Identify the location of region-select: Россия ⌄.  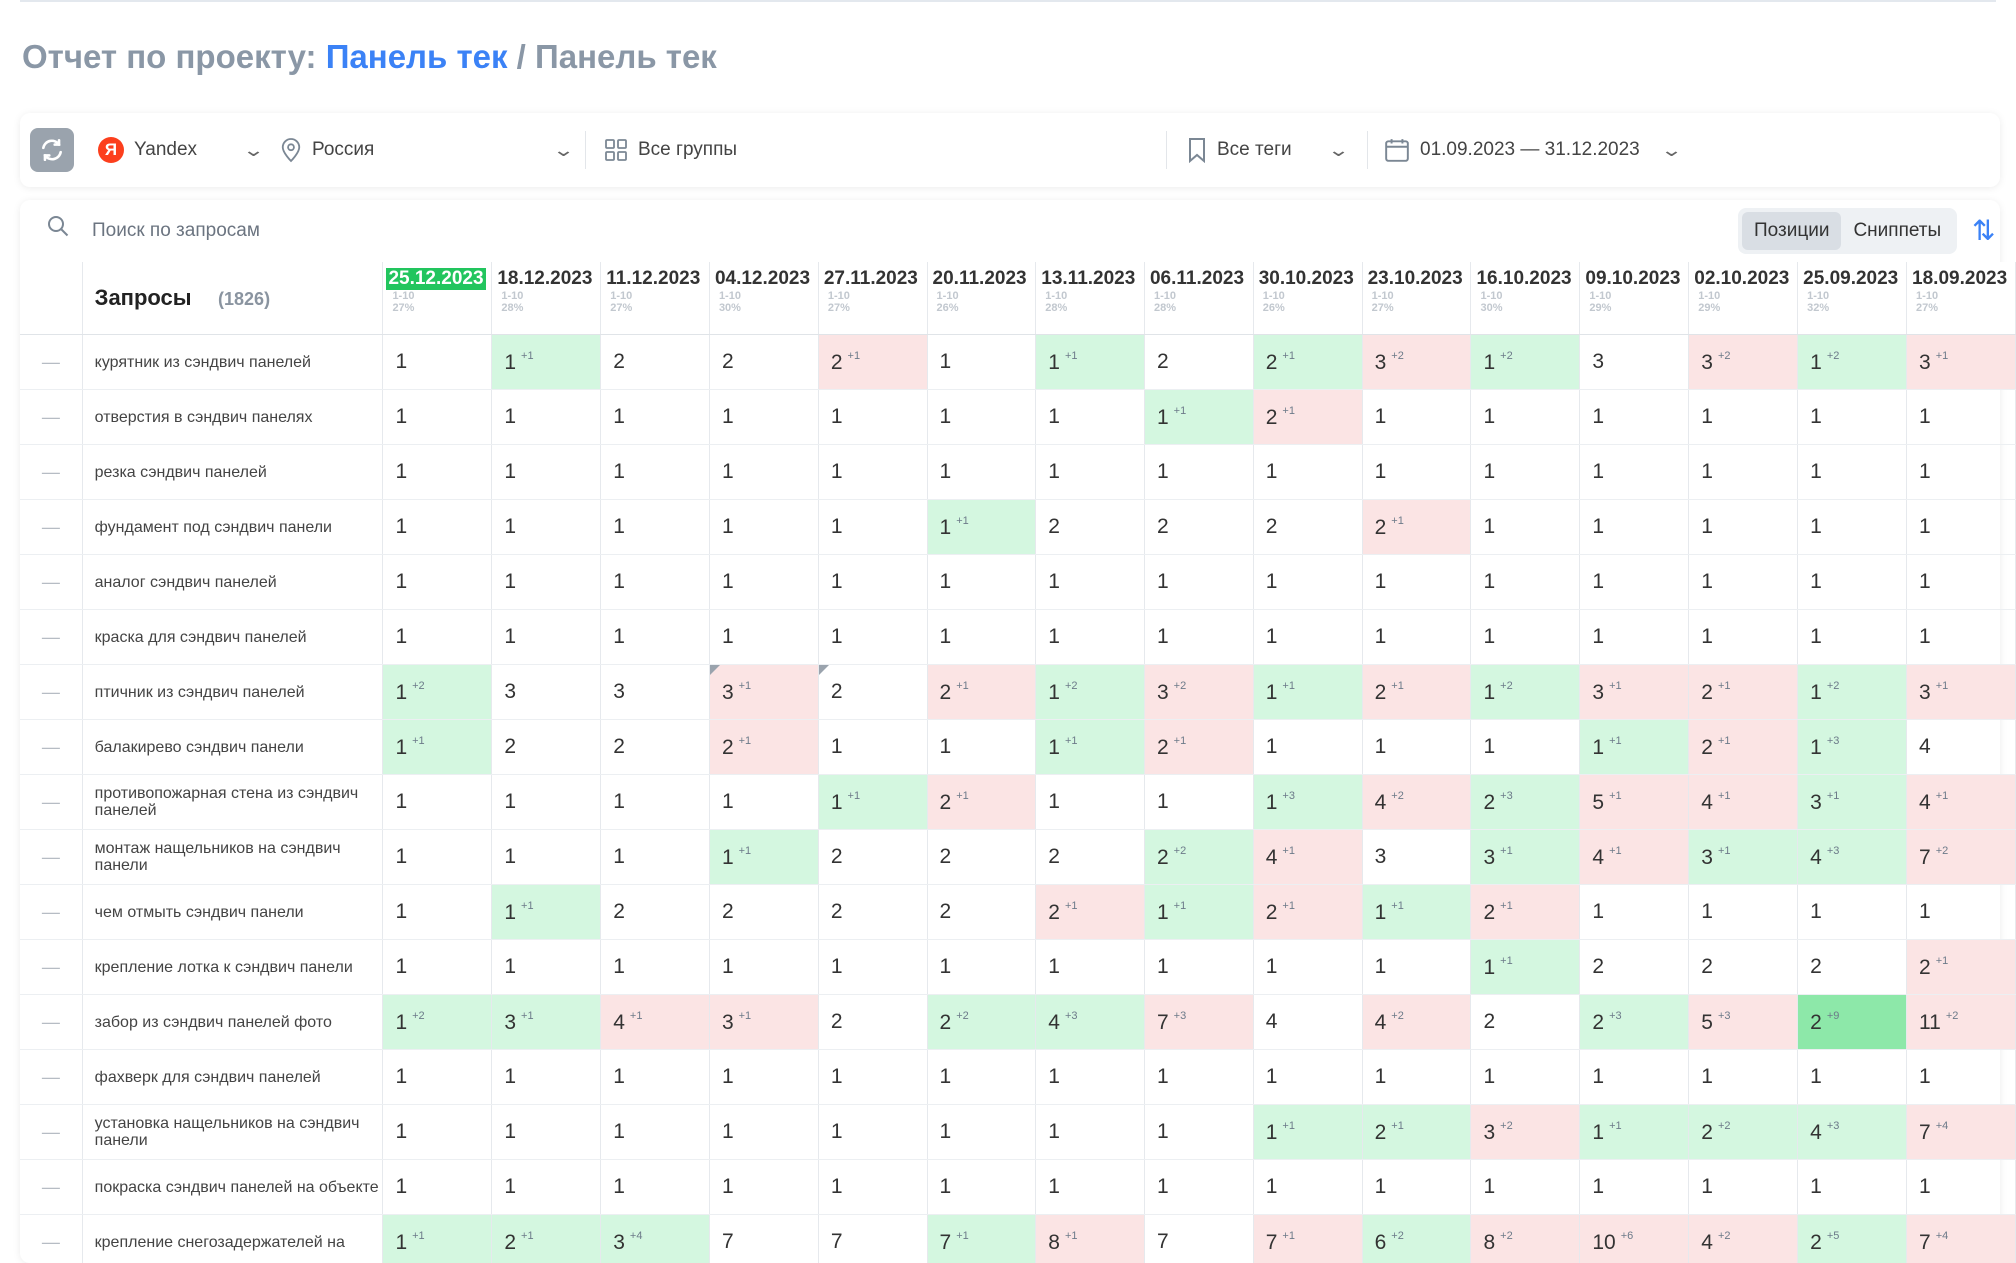
(432, 150).